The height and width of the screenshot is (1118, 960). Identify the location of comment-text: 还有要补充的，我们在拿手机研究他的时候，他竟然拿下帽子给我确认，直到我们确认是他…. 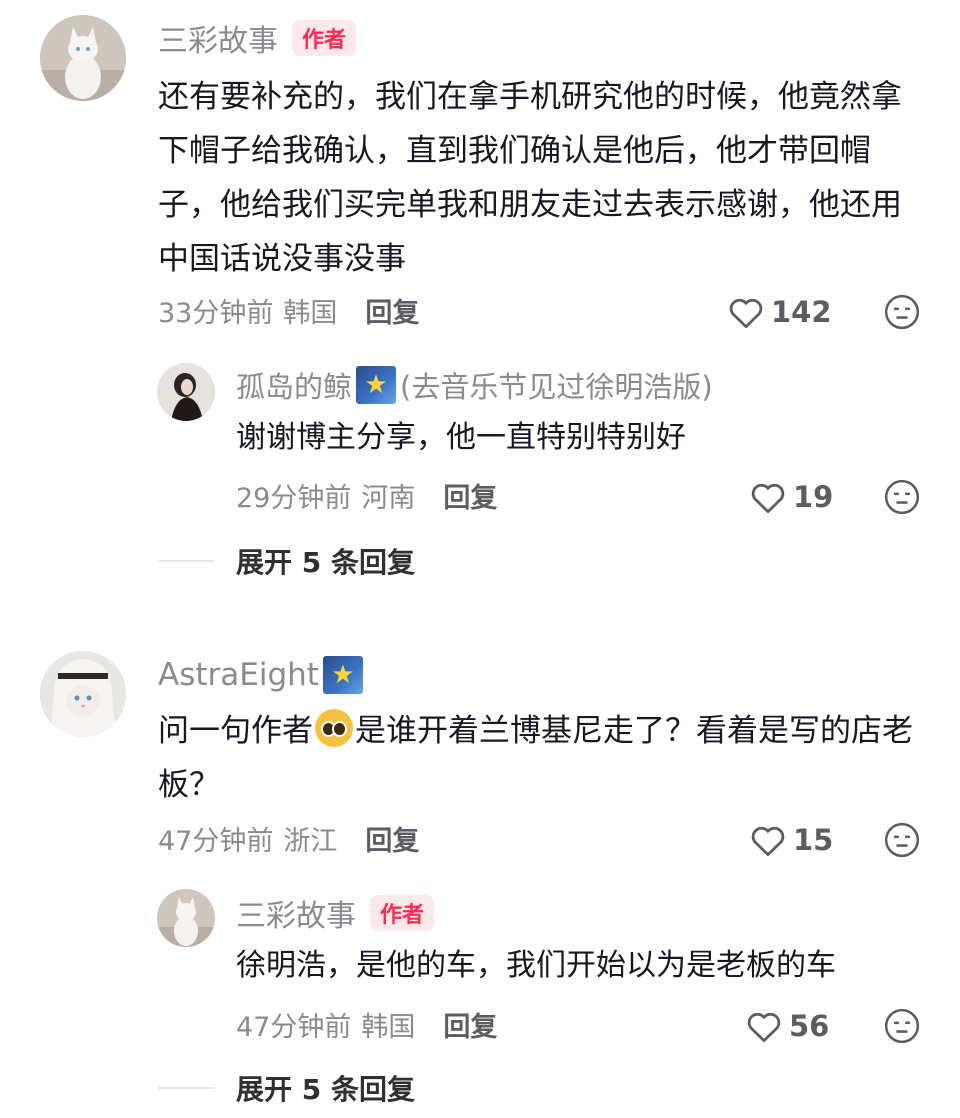
(530, 178).